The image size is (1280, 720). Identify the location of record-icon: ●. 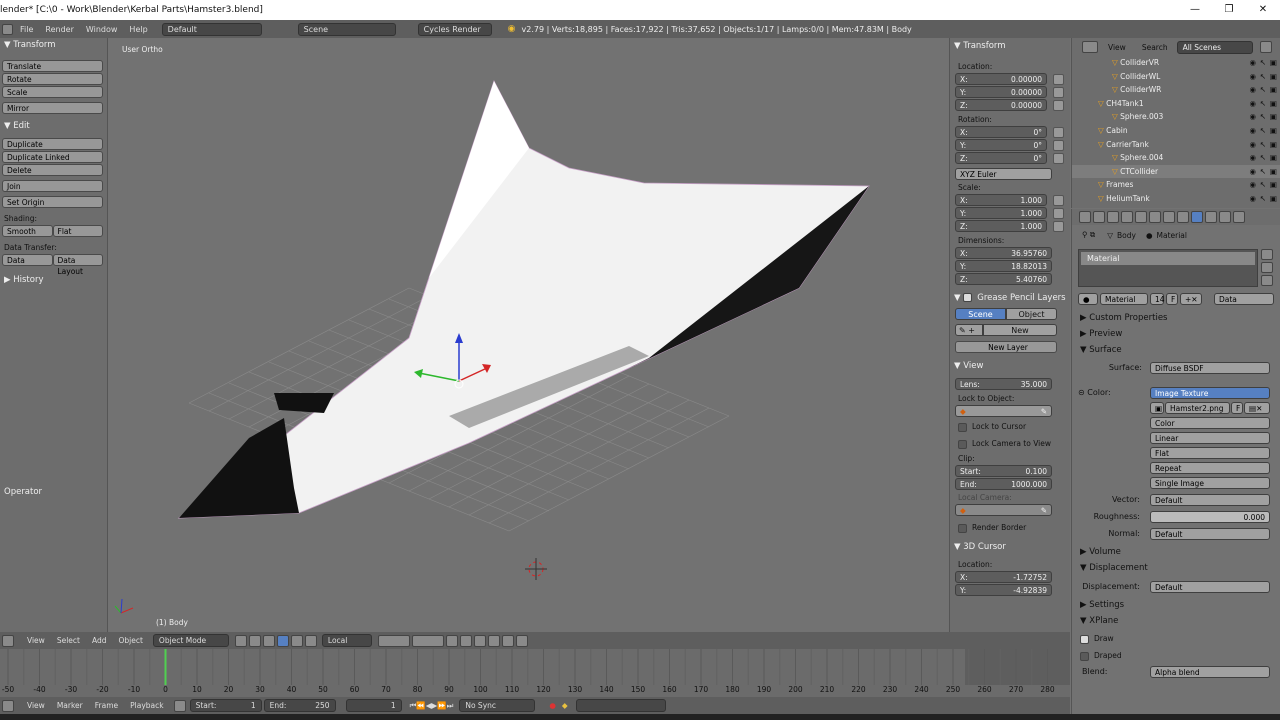
(552, 705).